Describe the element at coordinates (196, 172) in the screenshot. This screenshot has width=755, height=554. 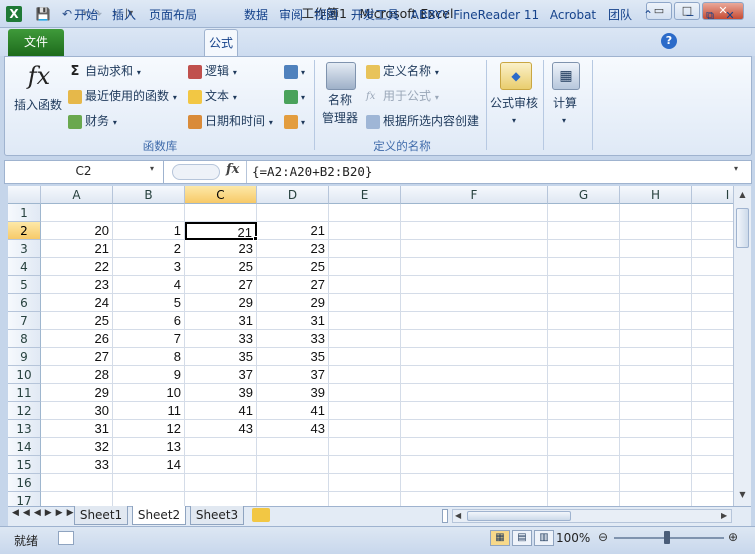
I see `formula-bar-divider` at that location.